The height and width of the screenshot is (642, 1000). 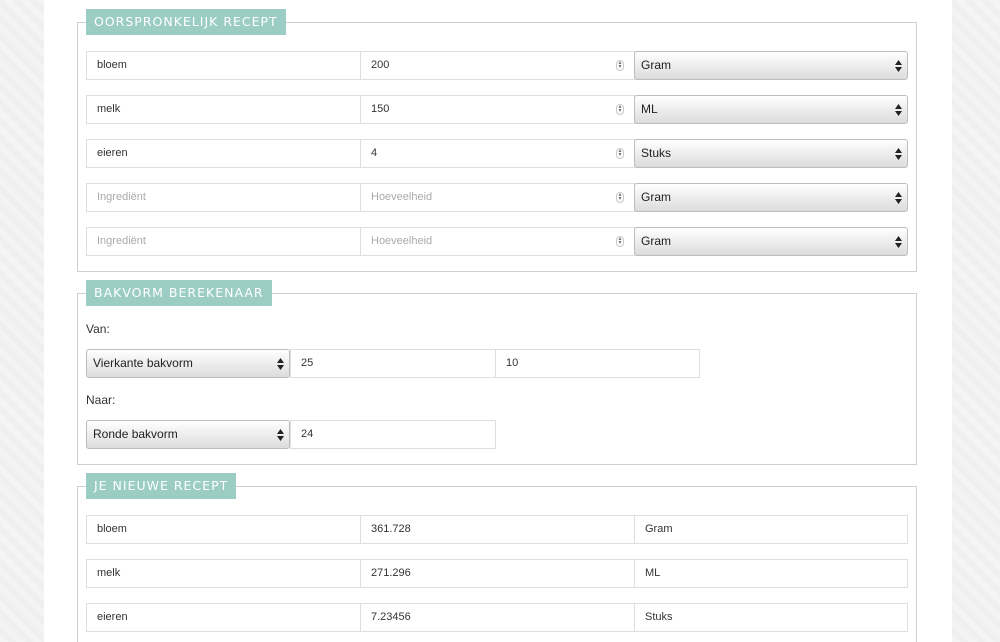 I want to click on from-shape-select: Vierkante bakvorm, so click(x=188, y=363).